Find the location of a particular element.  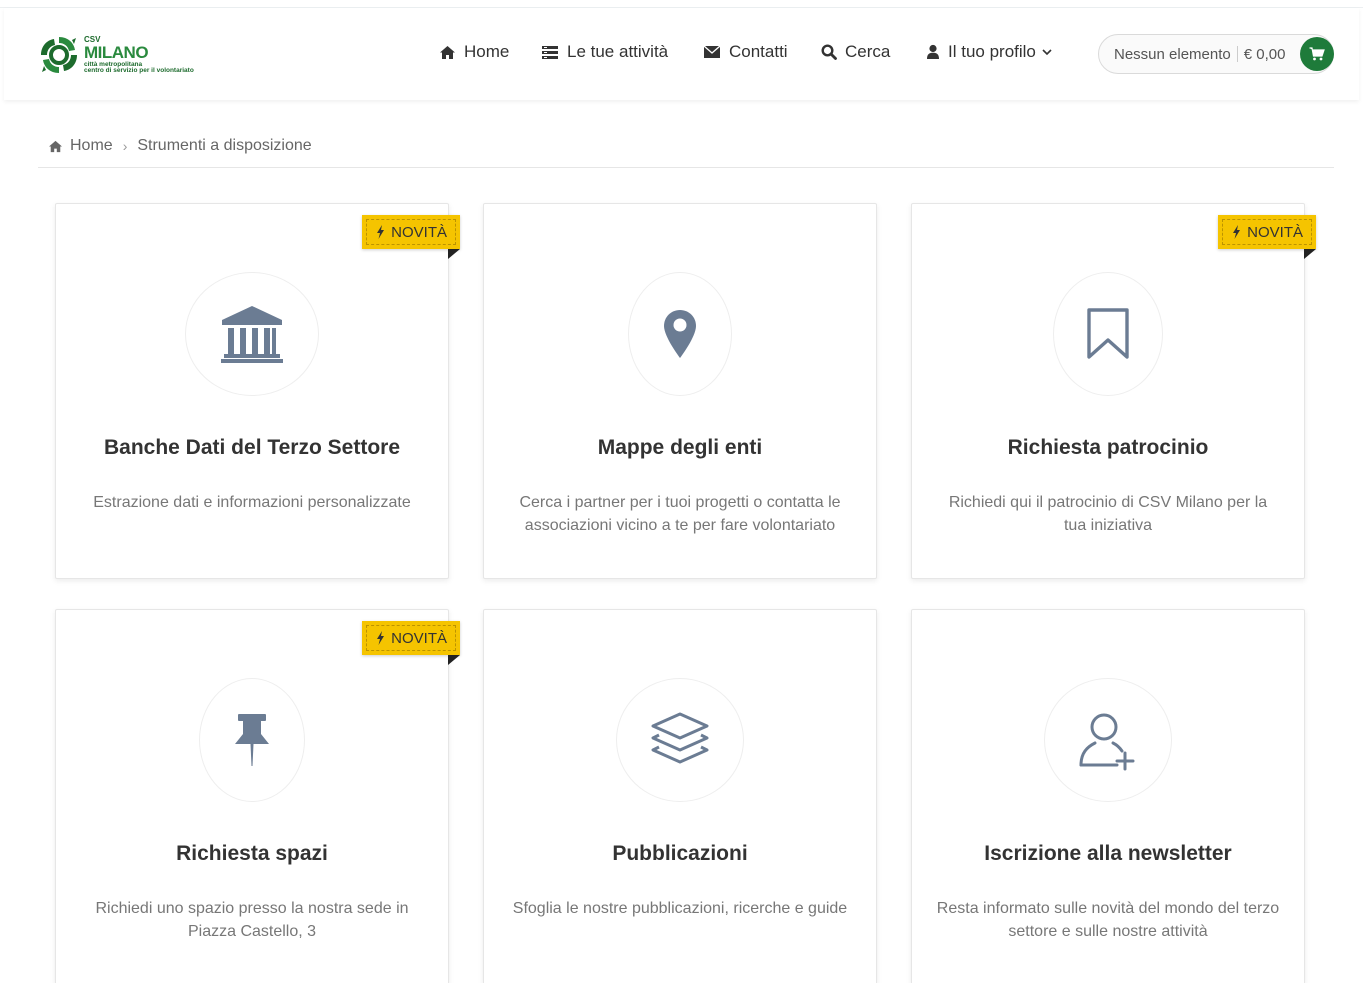

card-title: Mappe degli enti is located at coordinates (680, 447).